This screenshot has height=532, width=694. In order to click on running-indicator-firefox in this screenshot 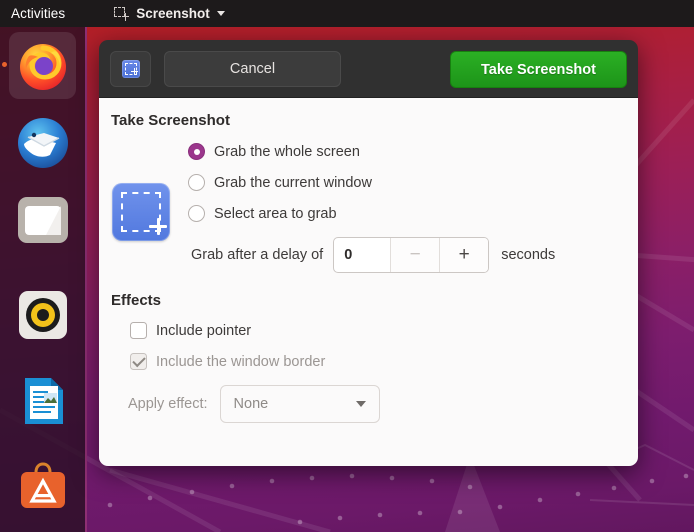, I will do `click(4, 64)`.